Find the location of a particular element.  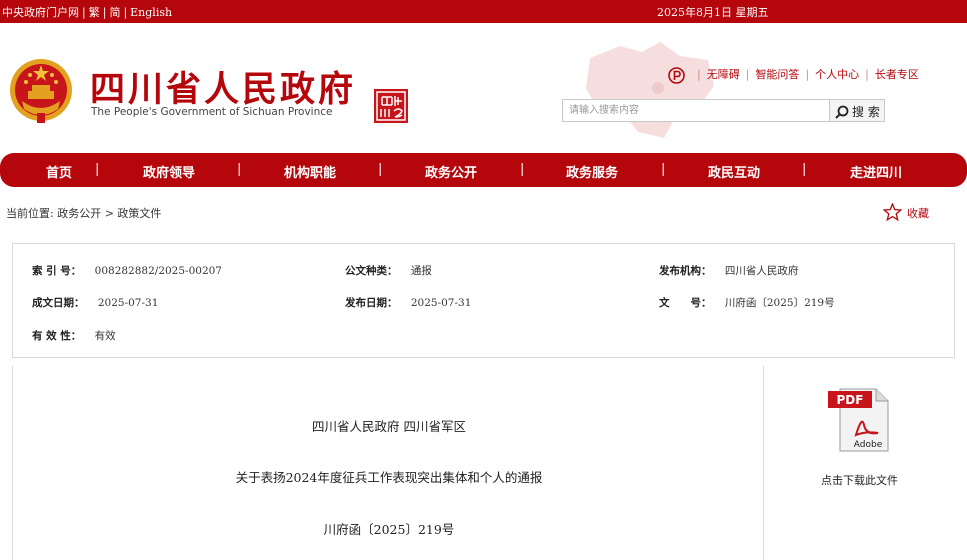

top-links: 中央政府门户网 | 繁 | 简 | English is located at coordinates (87, 12).